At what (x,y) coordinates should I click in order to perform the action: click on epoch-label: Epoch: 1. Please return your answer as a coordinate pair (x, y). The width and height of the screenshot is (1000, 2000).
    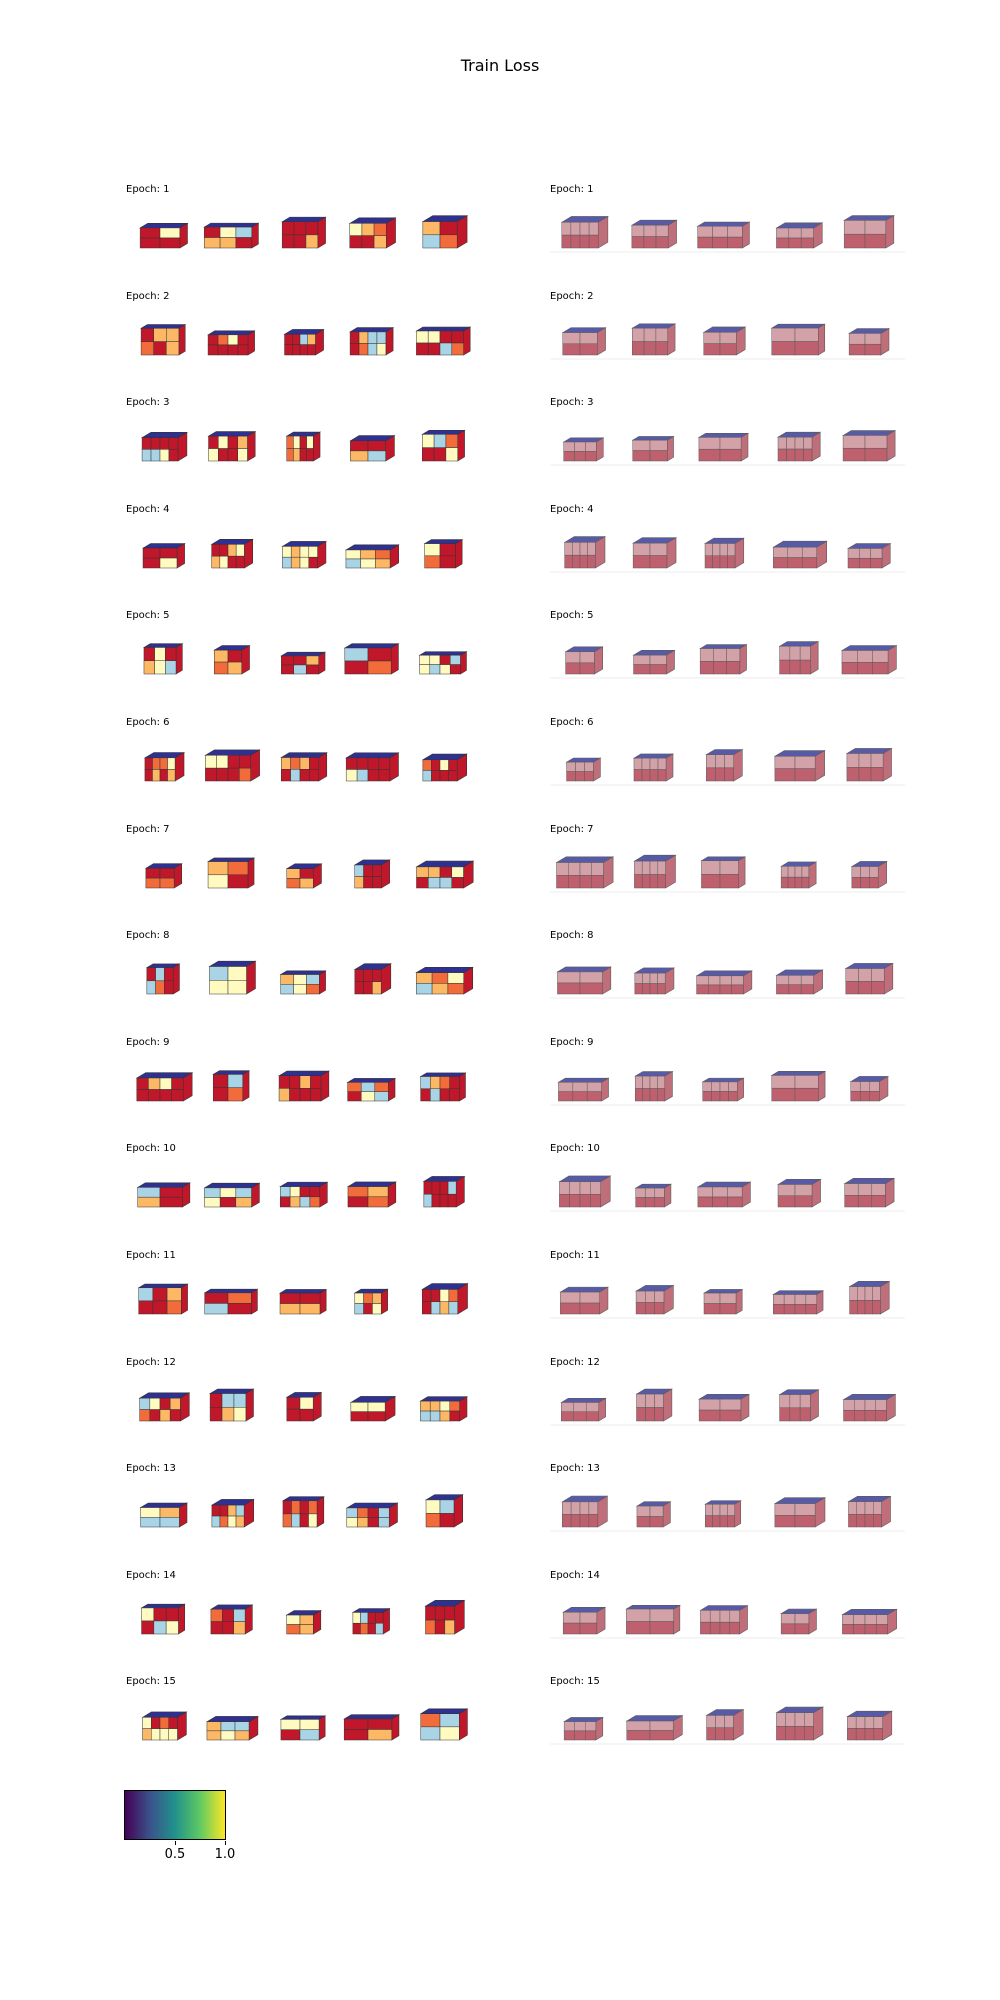
    Looking at the image, I should click on (148, 189).